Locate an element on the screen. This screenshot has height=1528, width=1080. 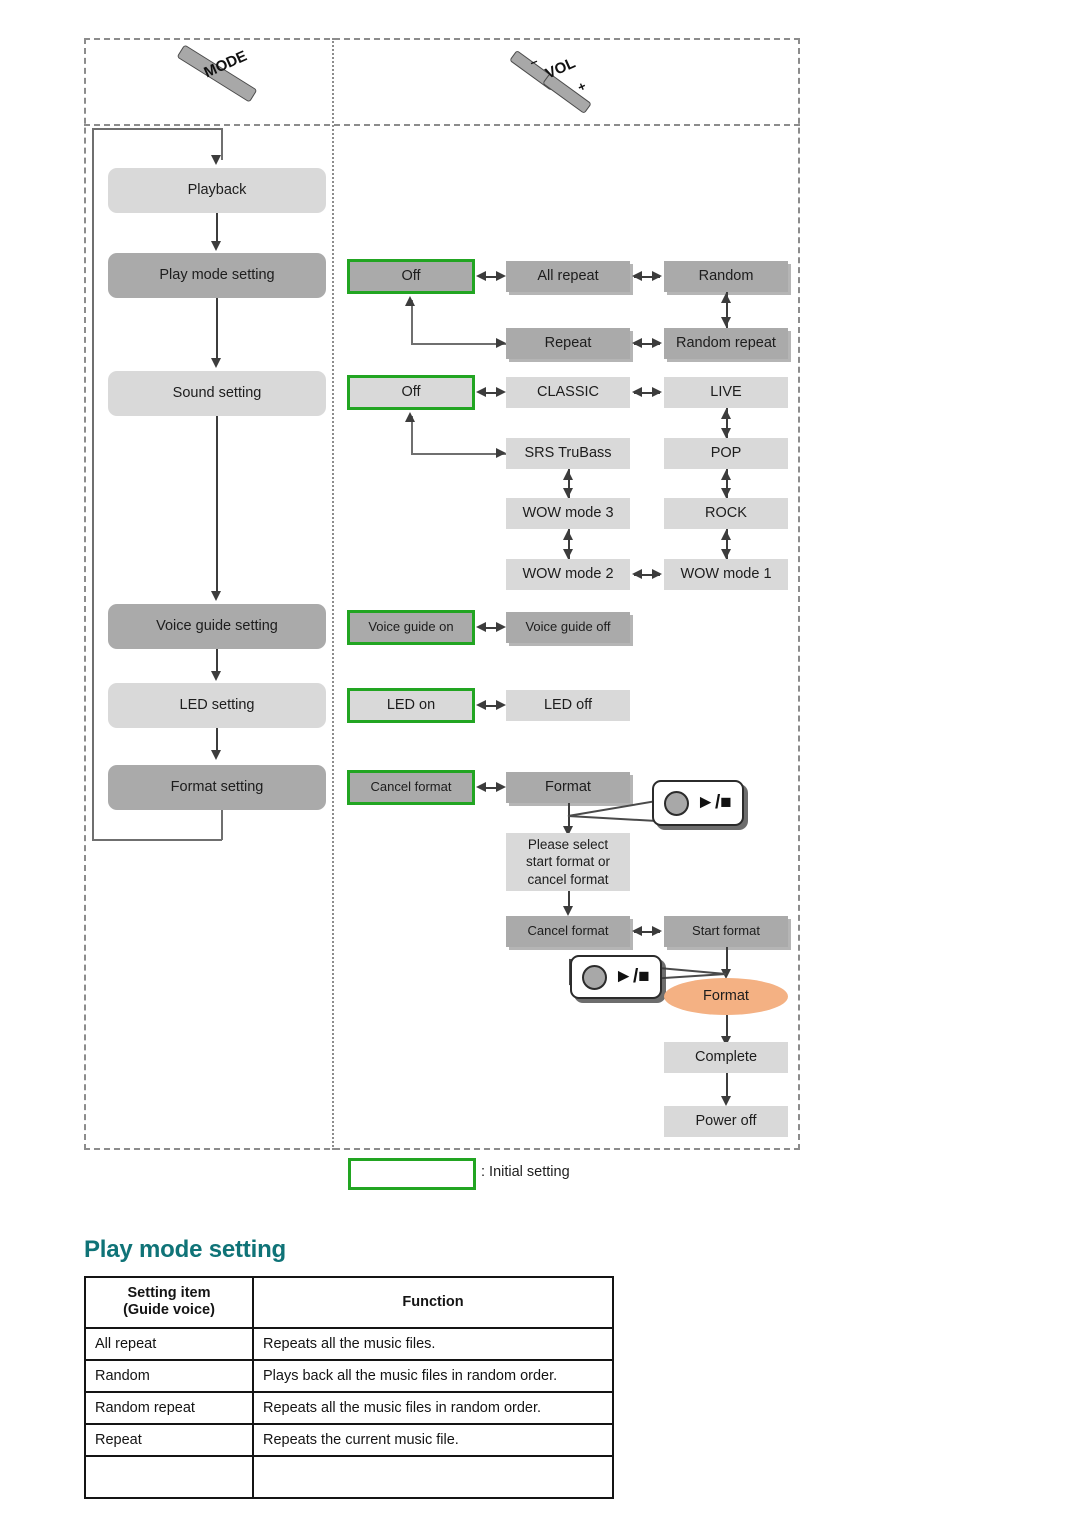
option-label: WOW mode 1 is located at coordinates (726, 574).